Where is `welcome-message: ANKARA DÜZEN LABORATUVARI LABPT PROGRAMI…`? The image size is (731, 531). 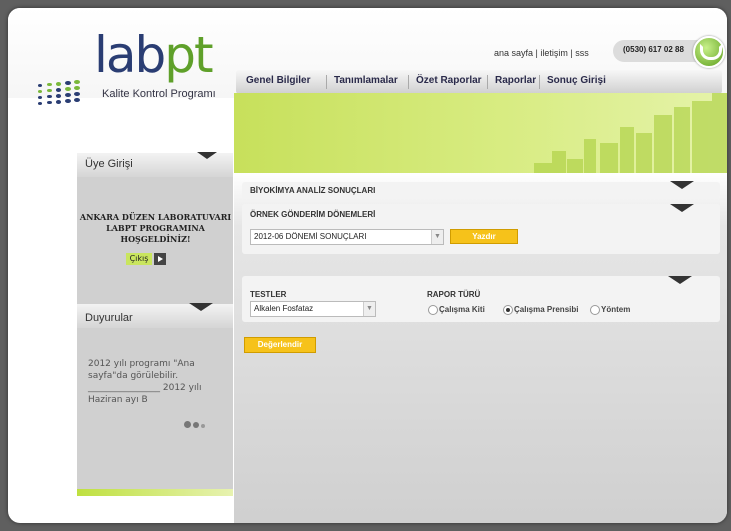 welcome-message: ANKARA DÜZEN LABORATUVARI LABPT PROGRAMI… is located at coordinates (155, 228).